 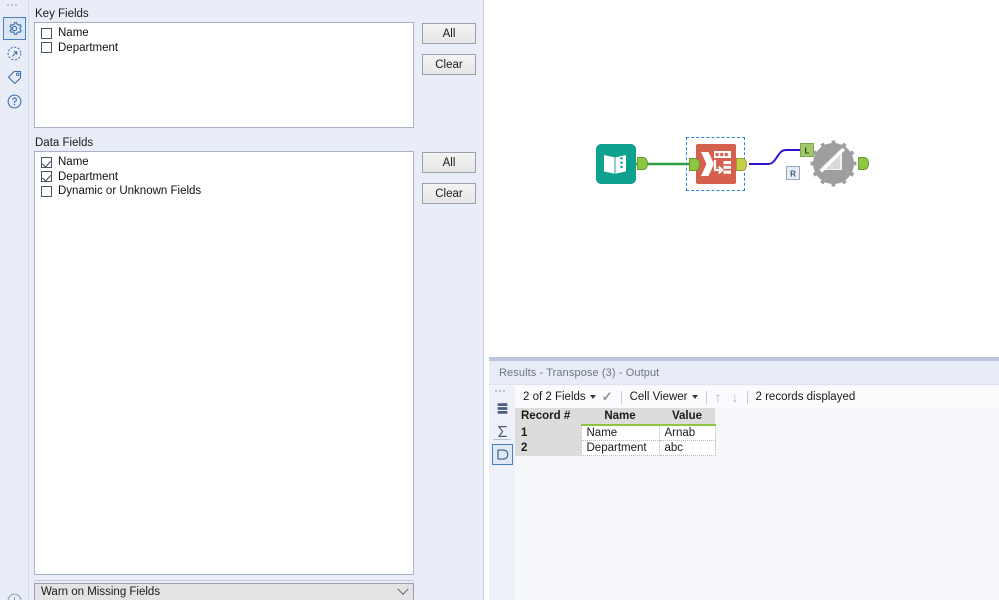 I want to click on key-field-label: Name, so click(x=73, y=33).